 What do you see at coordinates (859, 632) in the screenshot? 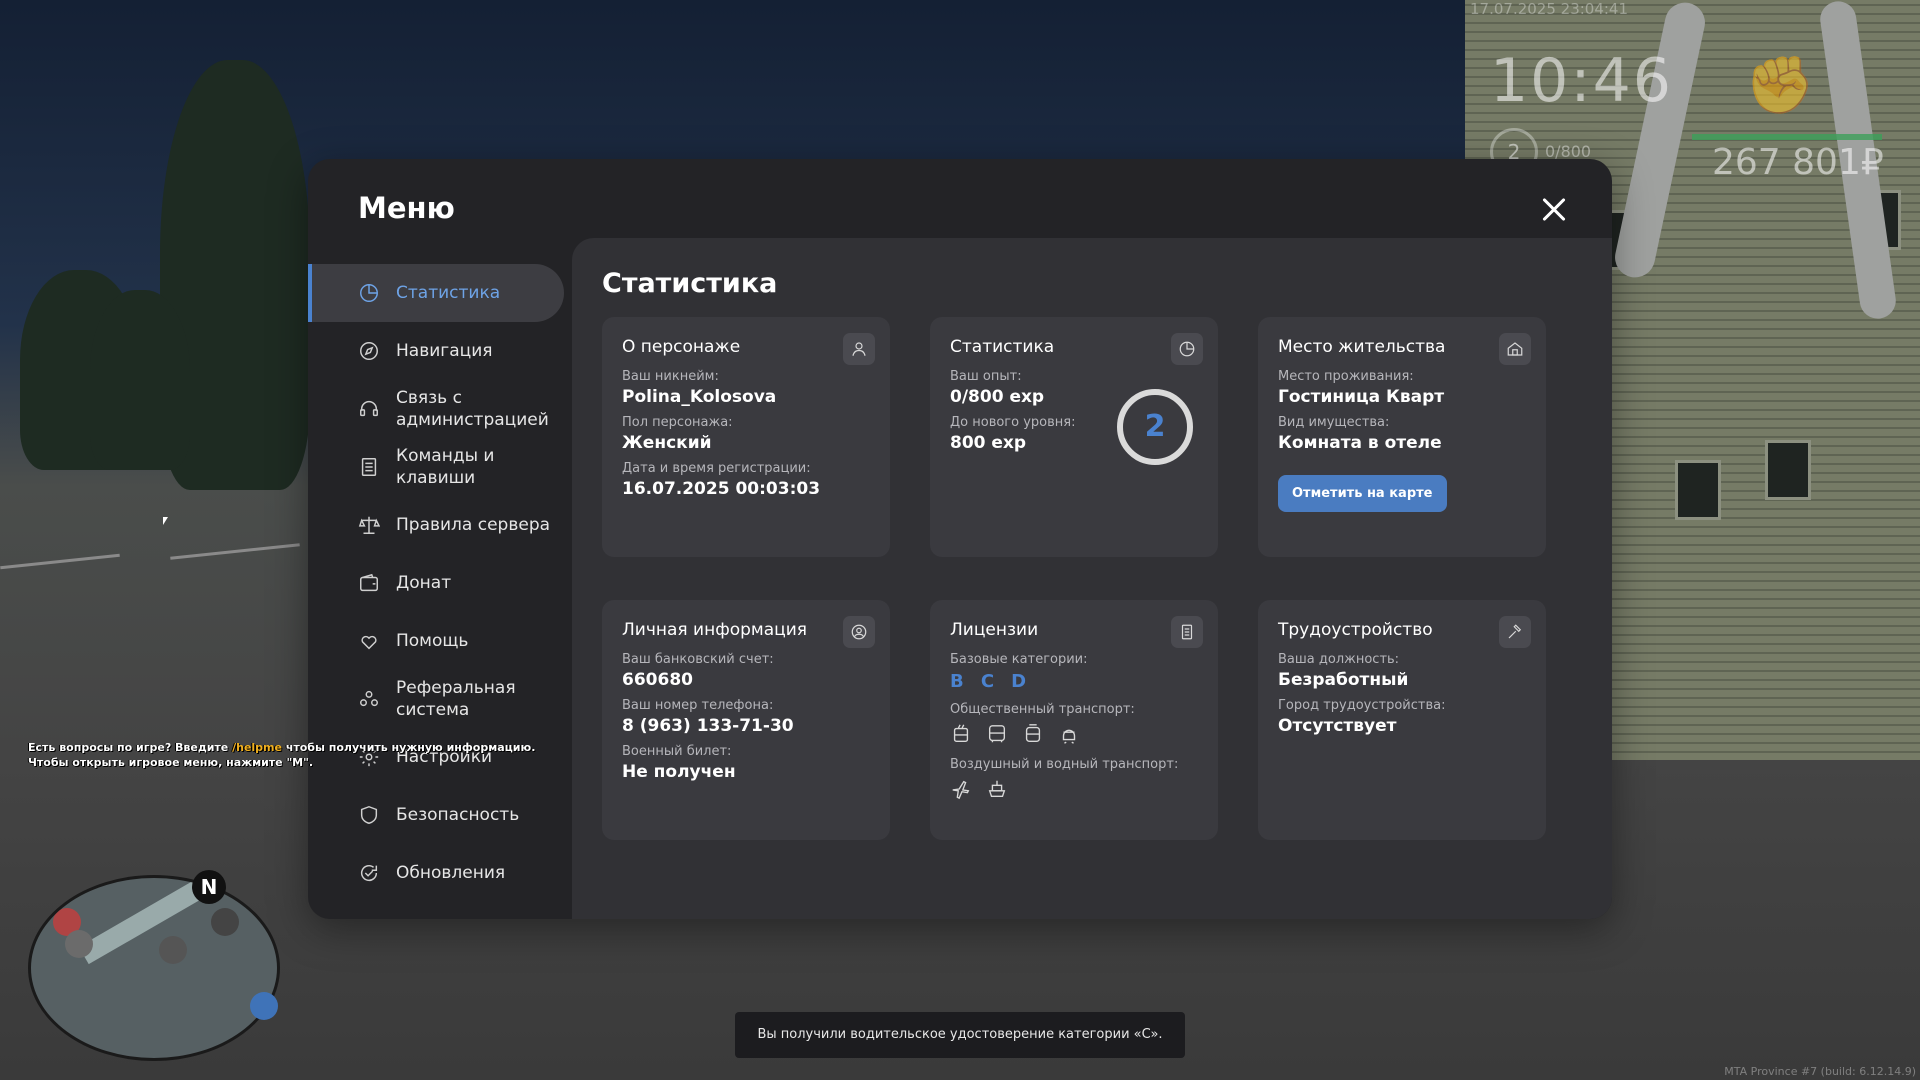
I see `user-circle-icon` at bounding box center [859, 632].